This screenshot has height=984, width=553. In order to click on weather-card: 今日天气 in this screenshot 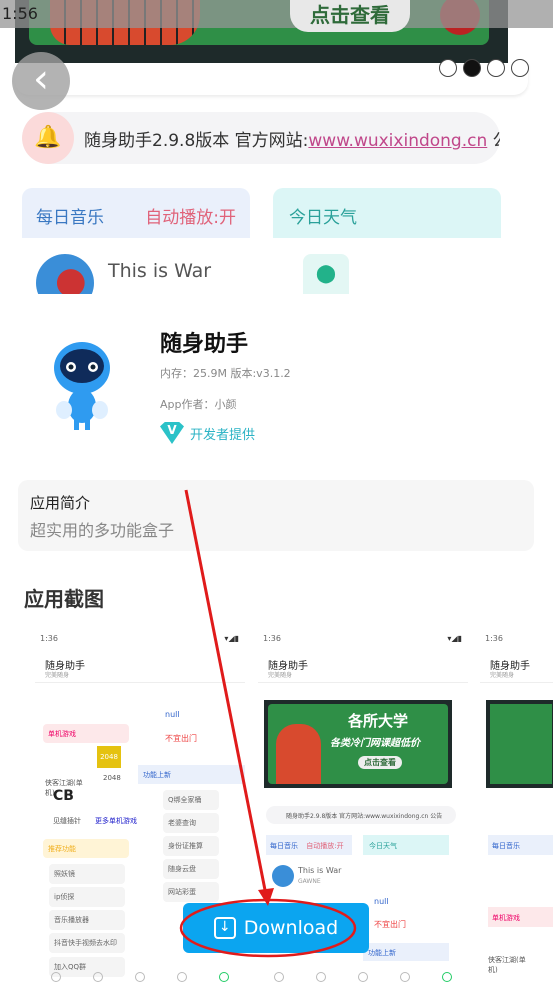, I will do `click(387, 213)`.